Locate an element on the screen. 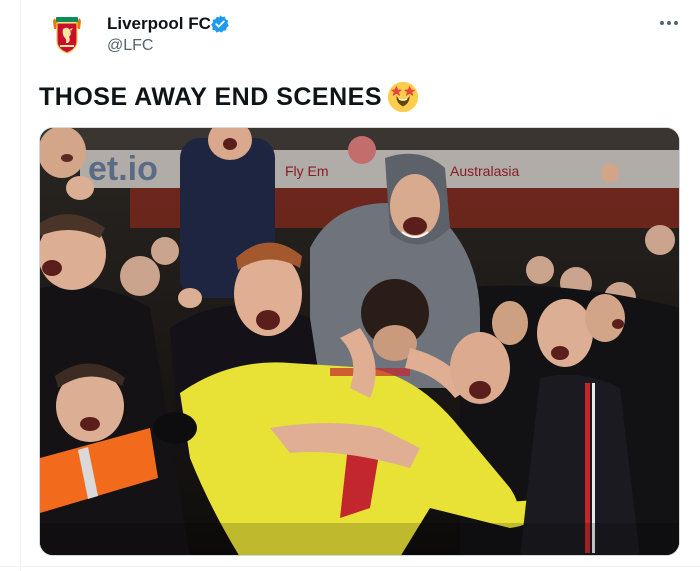 The image size is (700, 571). stadium-banner is located at coordinates (379, 169).